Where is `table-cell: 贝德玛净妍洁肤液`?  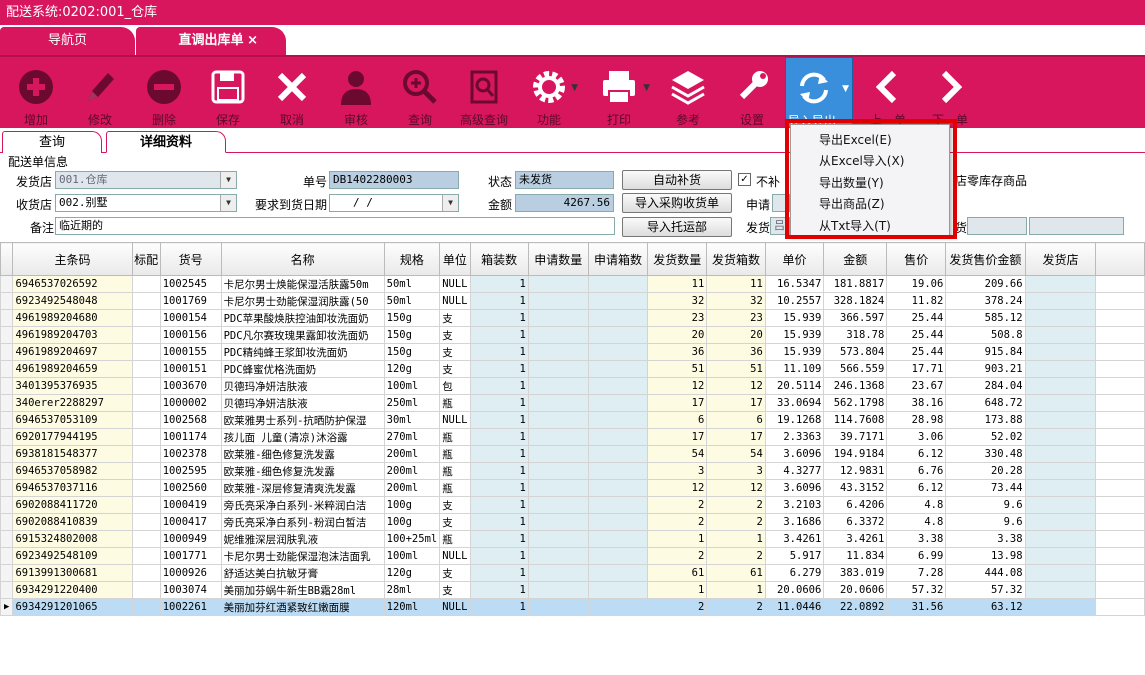 table-cell: 贝德玛净妍洁肤液 is located at coordinates (302, 403).